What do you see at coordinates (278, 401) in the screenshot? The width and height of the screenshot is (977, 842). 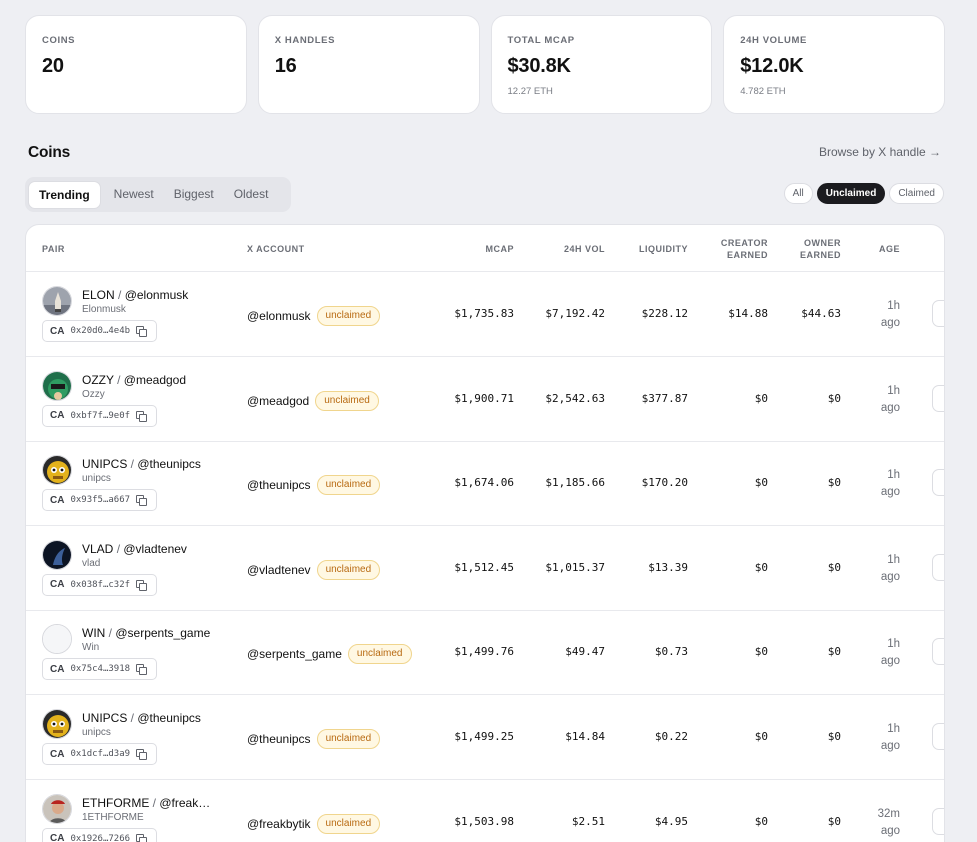 I see `x-account-link: @meadgod` at bounding box center [278, 401].